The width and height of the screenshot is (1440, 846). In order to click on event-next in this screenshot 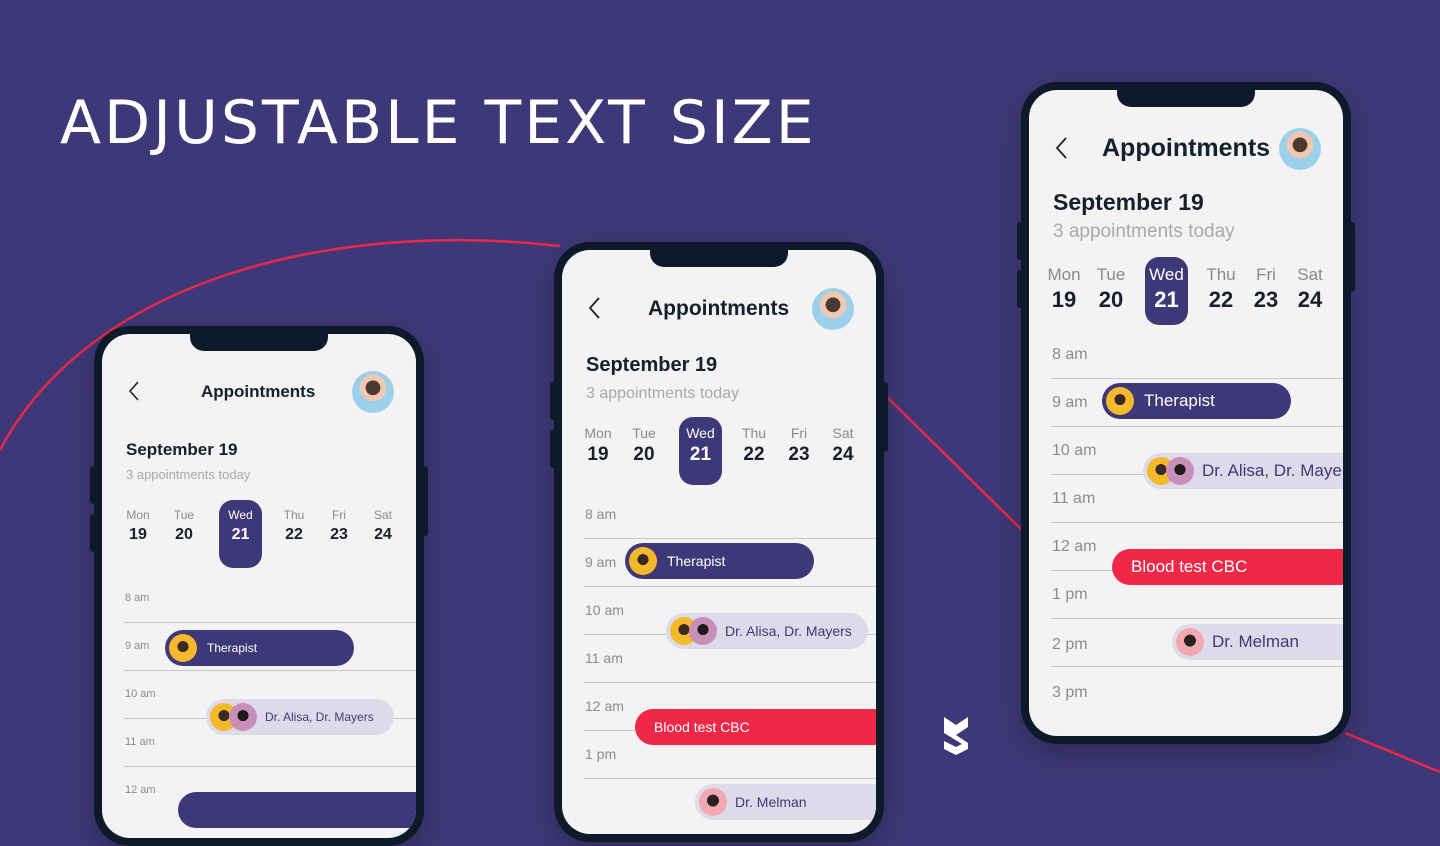, I will do `click(297, 810)`.